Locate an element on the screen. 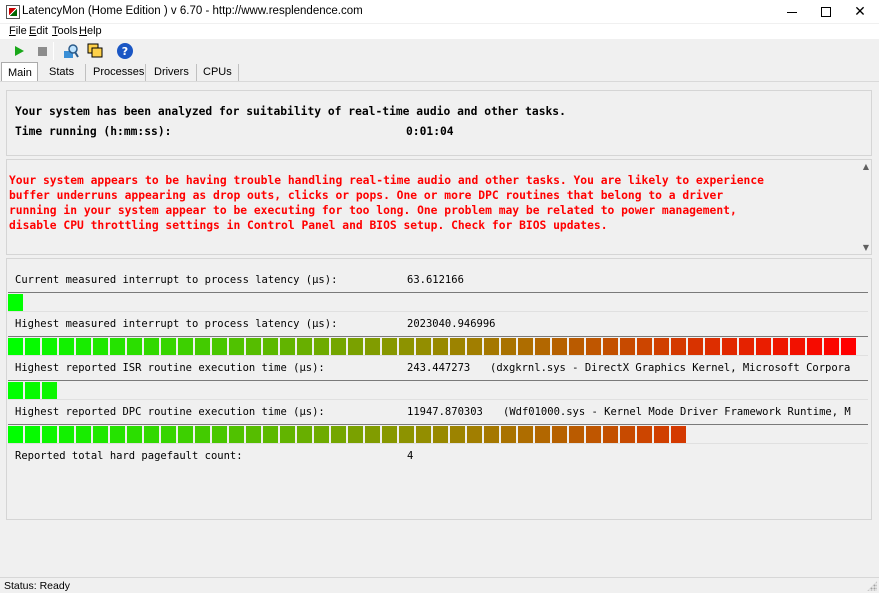  tab-processes: Processes is located at coordinates (115, 72).